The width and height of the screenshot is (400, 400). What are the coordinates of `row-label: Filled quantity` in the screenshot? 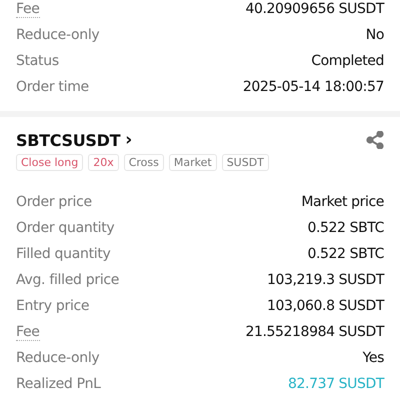 It's located at (63, 254).